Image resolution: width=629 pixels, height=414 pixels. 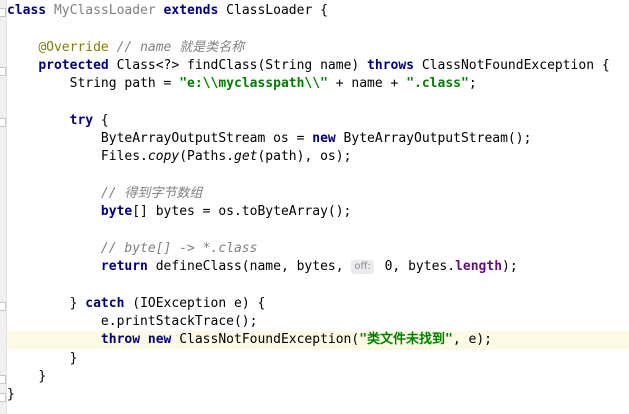 What do you see at coordinates (124, 157) in the screenshot?
I see `code-text: Files.` at bounding box center [124, 157].